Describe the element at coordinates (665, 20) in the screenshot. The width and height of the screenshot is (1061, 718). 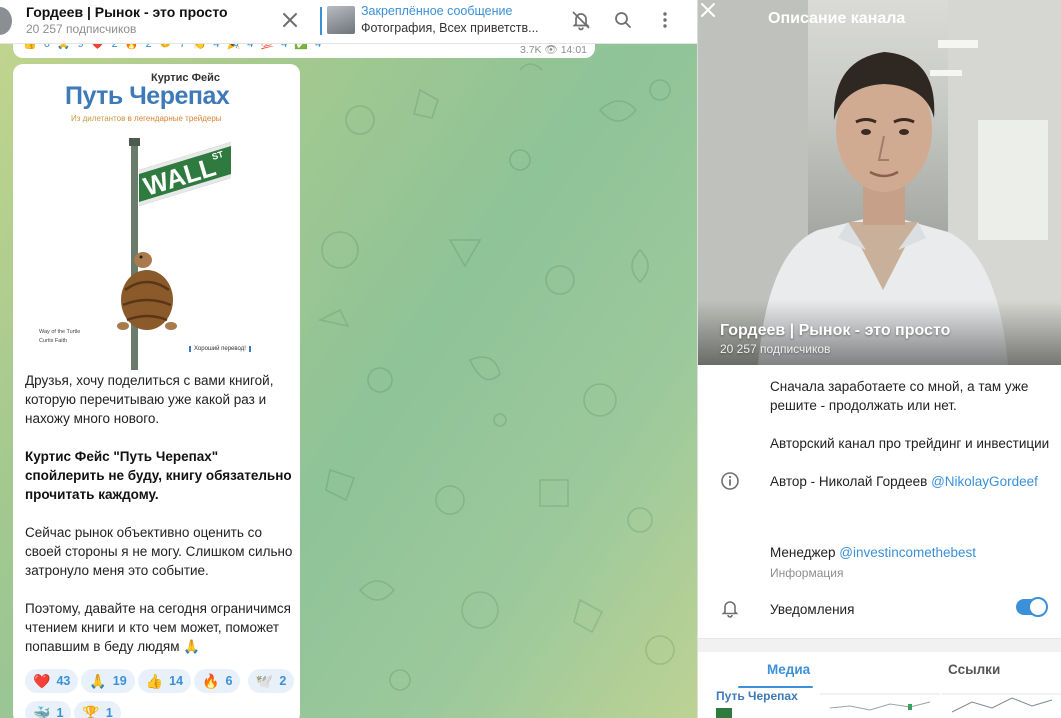
I see `more-vertical-icon` at that location.